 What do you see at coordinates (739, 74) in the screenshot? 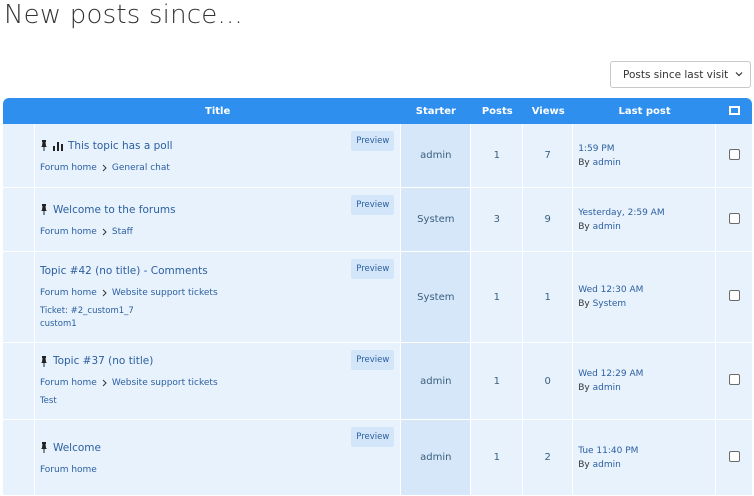
I see `chevron-down-icon` at bounding box center [739, 74].